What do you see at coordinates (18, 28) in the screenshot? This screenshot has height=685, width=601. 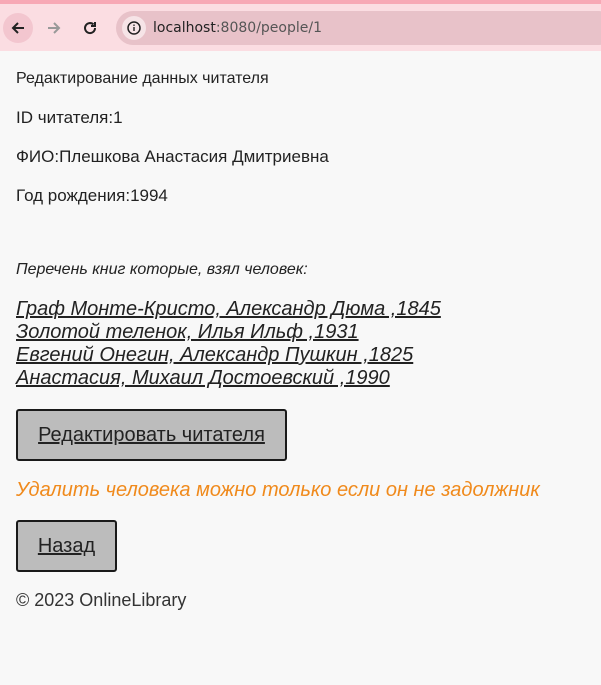 I see `back-arrow-icon` at bounding box center [18, 28].